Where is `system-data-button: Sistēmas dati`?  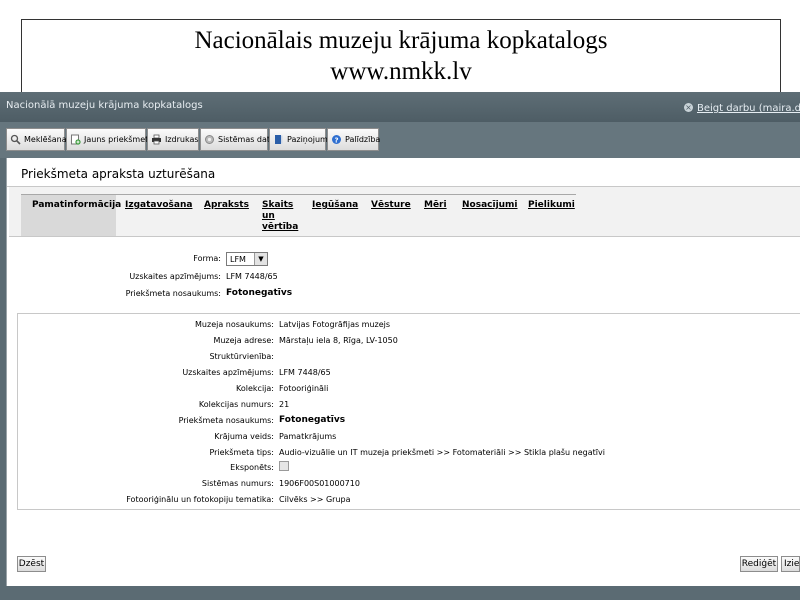
system-data-button: Sistēmas dati is located at coordinates (236, 139).